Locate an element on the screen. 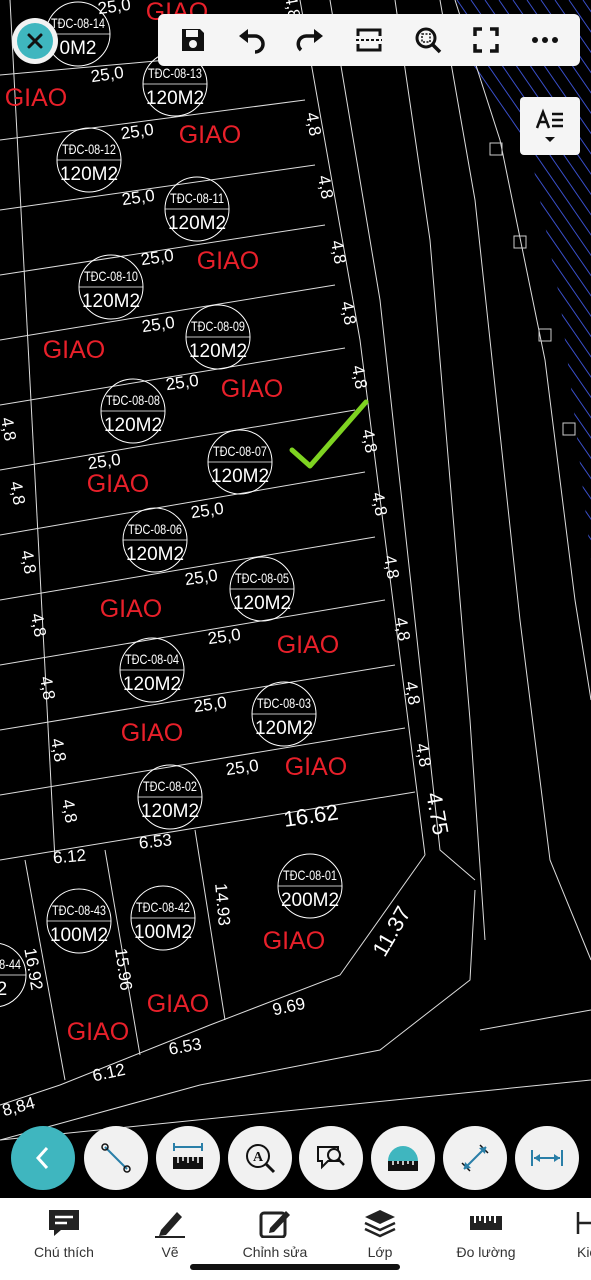  plot-id-label: TĐC-08-03 is located at coordinates (284, 703).